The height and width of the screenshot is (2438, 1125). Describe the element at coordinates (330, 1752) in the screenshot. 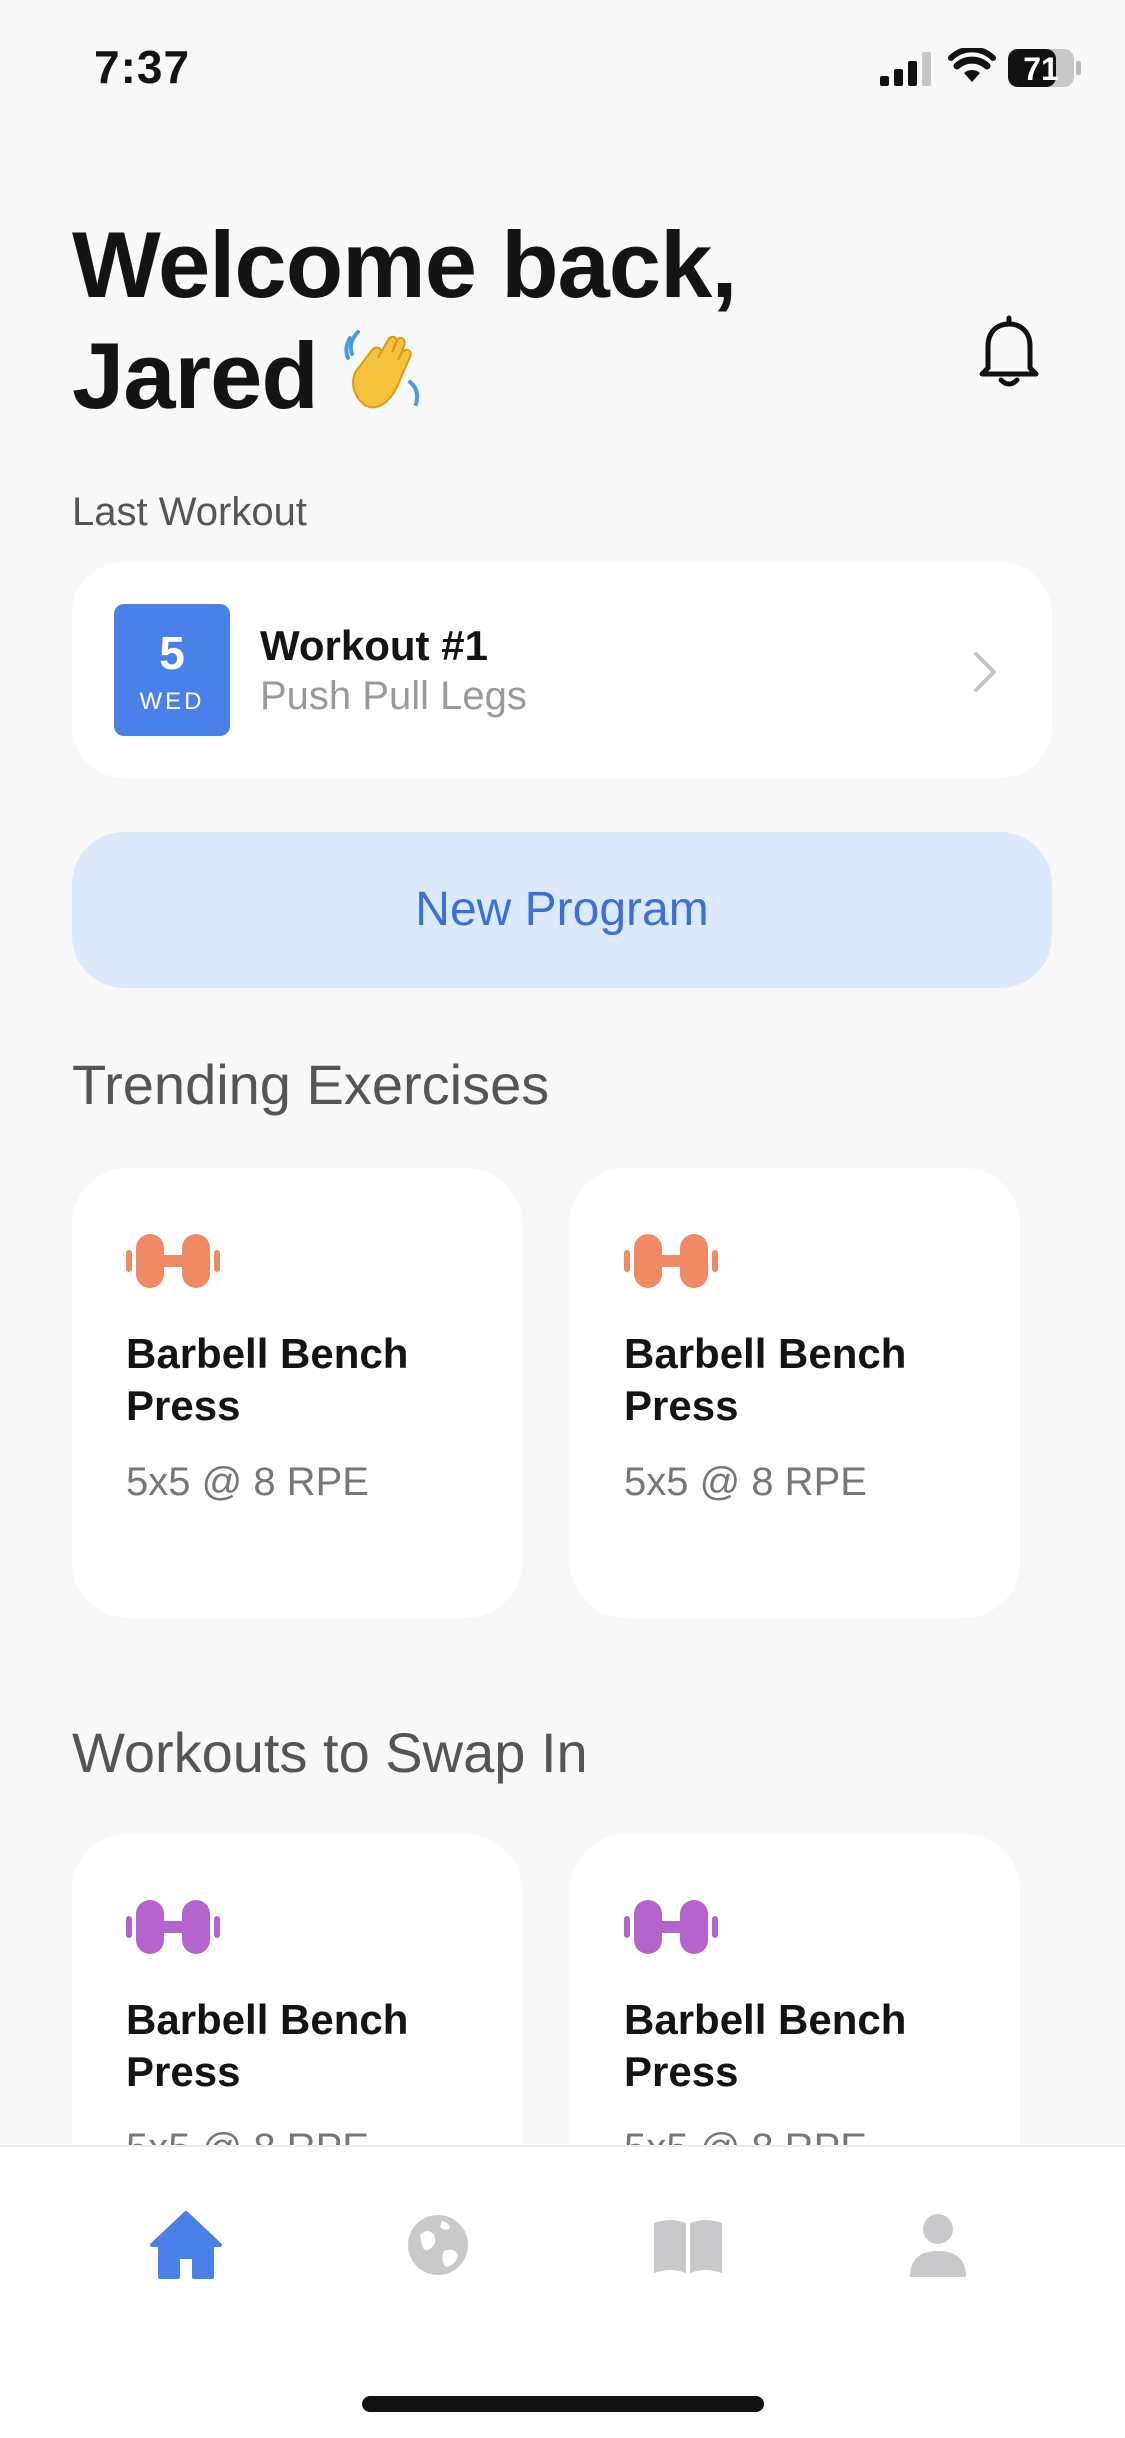

I see `swap-heading: Workouts to Swap In` at that location.